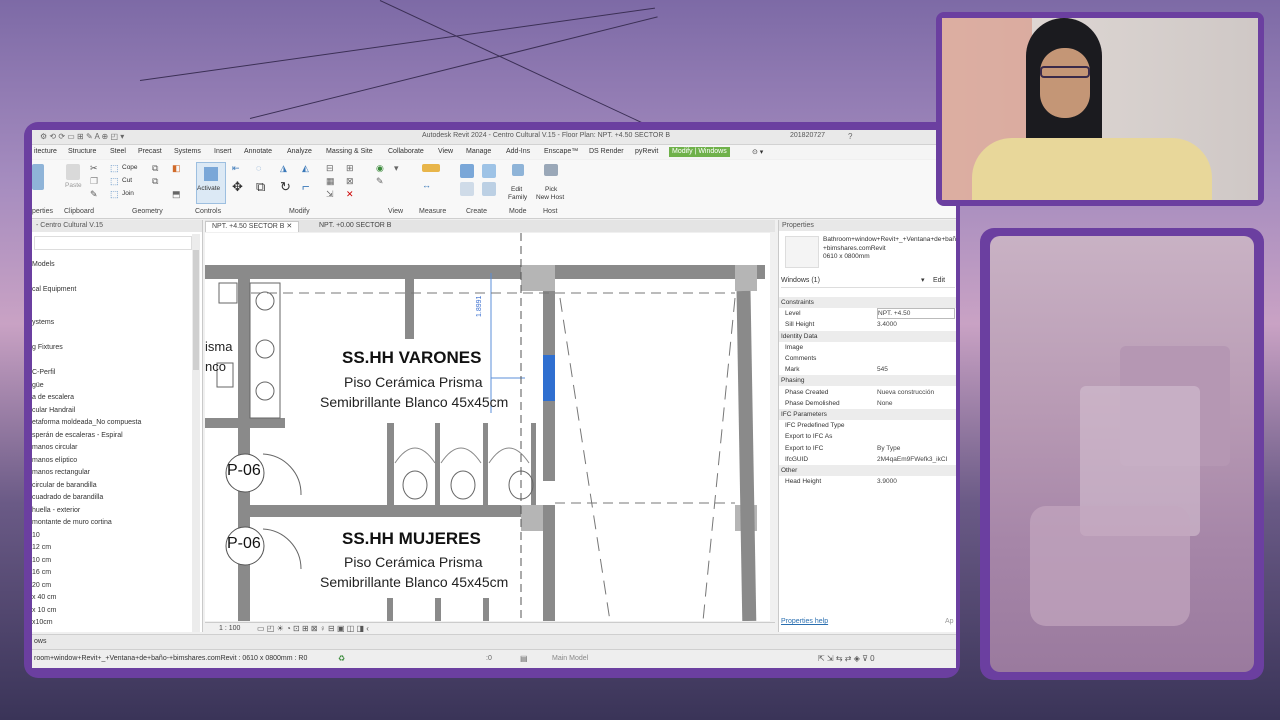  Describe the element at coordinates (551, 170) in the screenshot. I see `pick-new-host-icon` at that location.